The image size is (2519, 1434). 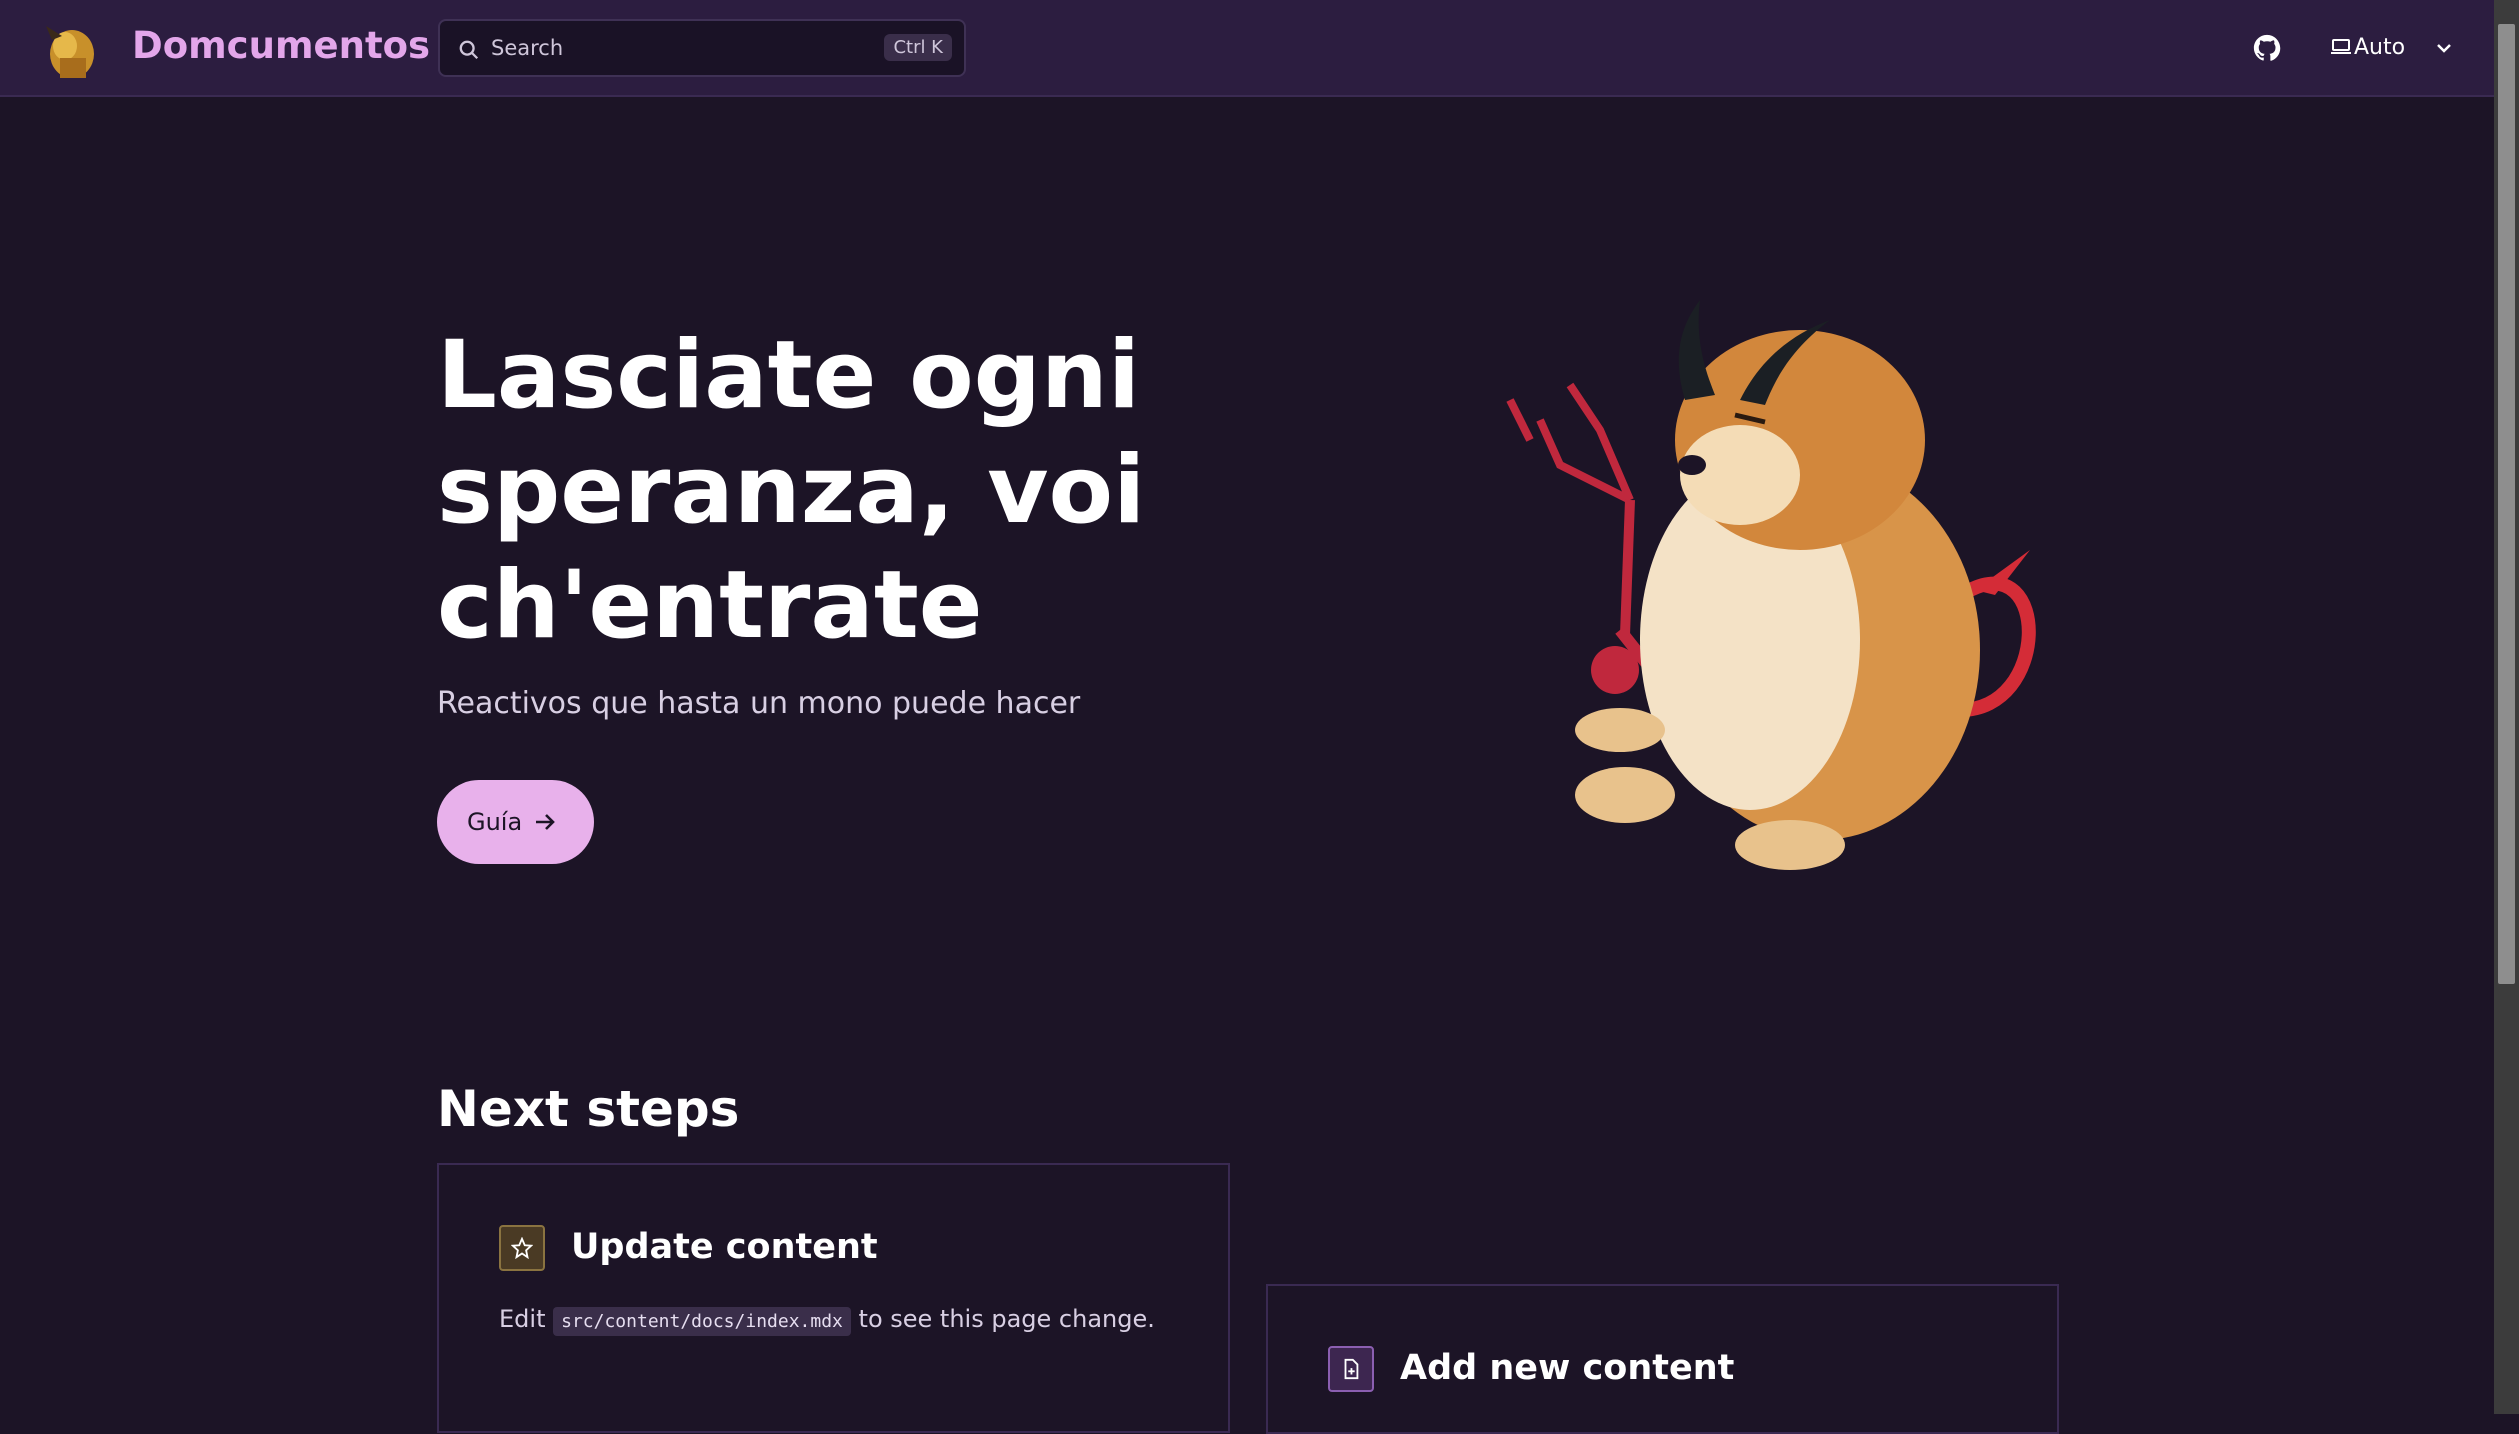 I want to click on site-title: Domcumentos, so click(x=281, y=45).